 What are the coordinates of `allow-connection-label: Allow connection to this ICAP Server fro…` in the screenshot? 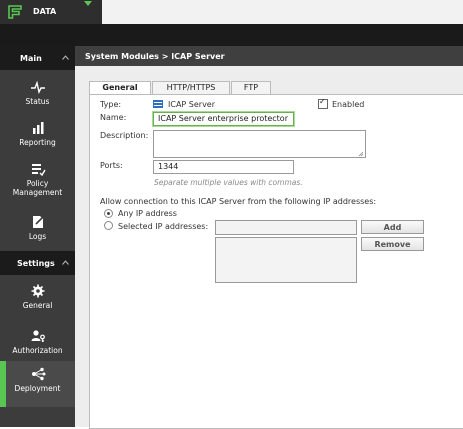 It's located at (238, 201).